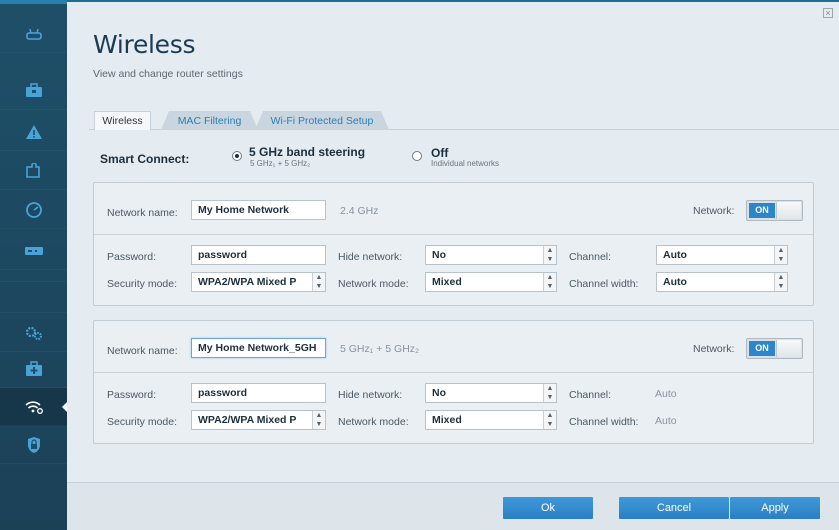 The width and height of the screenshot is (839, 530). What do you see at coordinates (307, 152) in the screenshot?
I see `band-steering-title: 5 GHz band steering` at bounding box center [307, 152].